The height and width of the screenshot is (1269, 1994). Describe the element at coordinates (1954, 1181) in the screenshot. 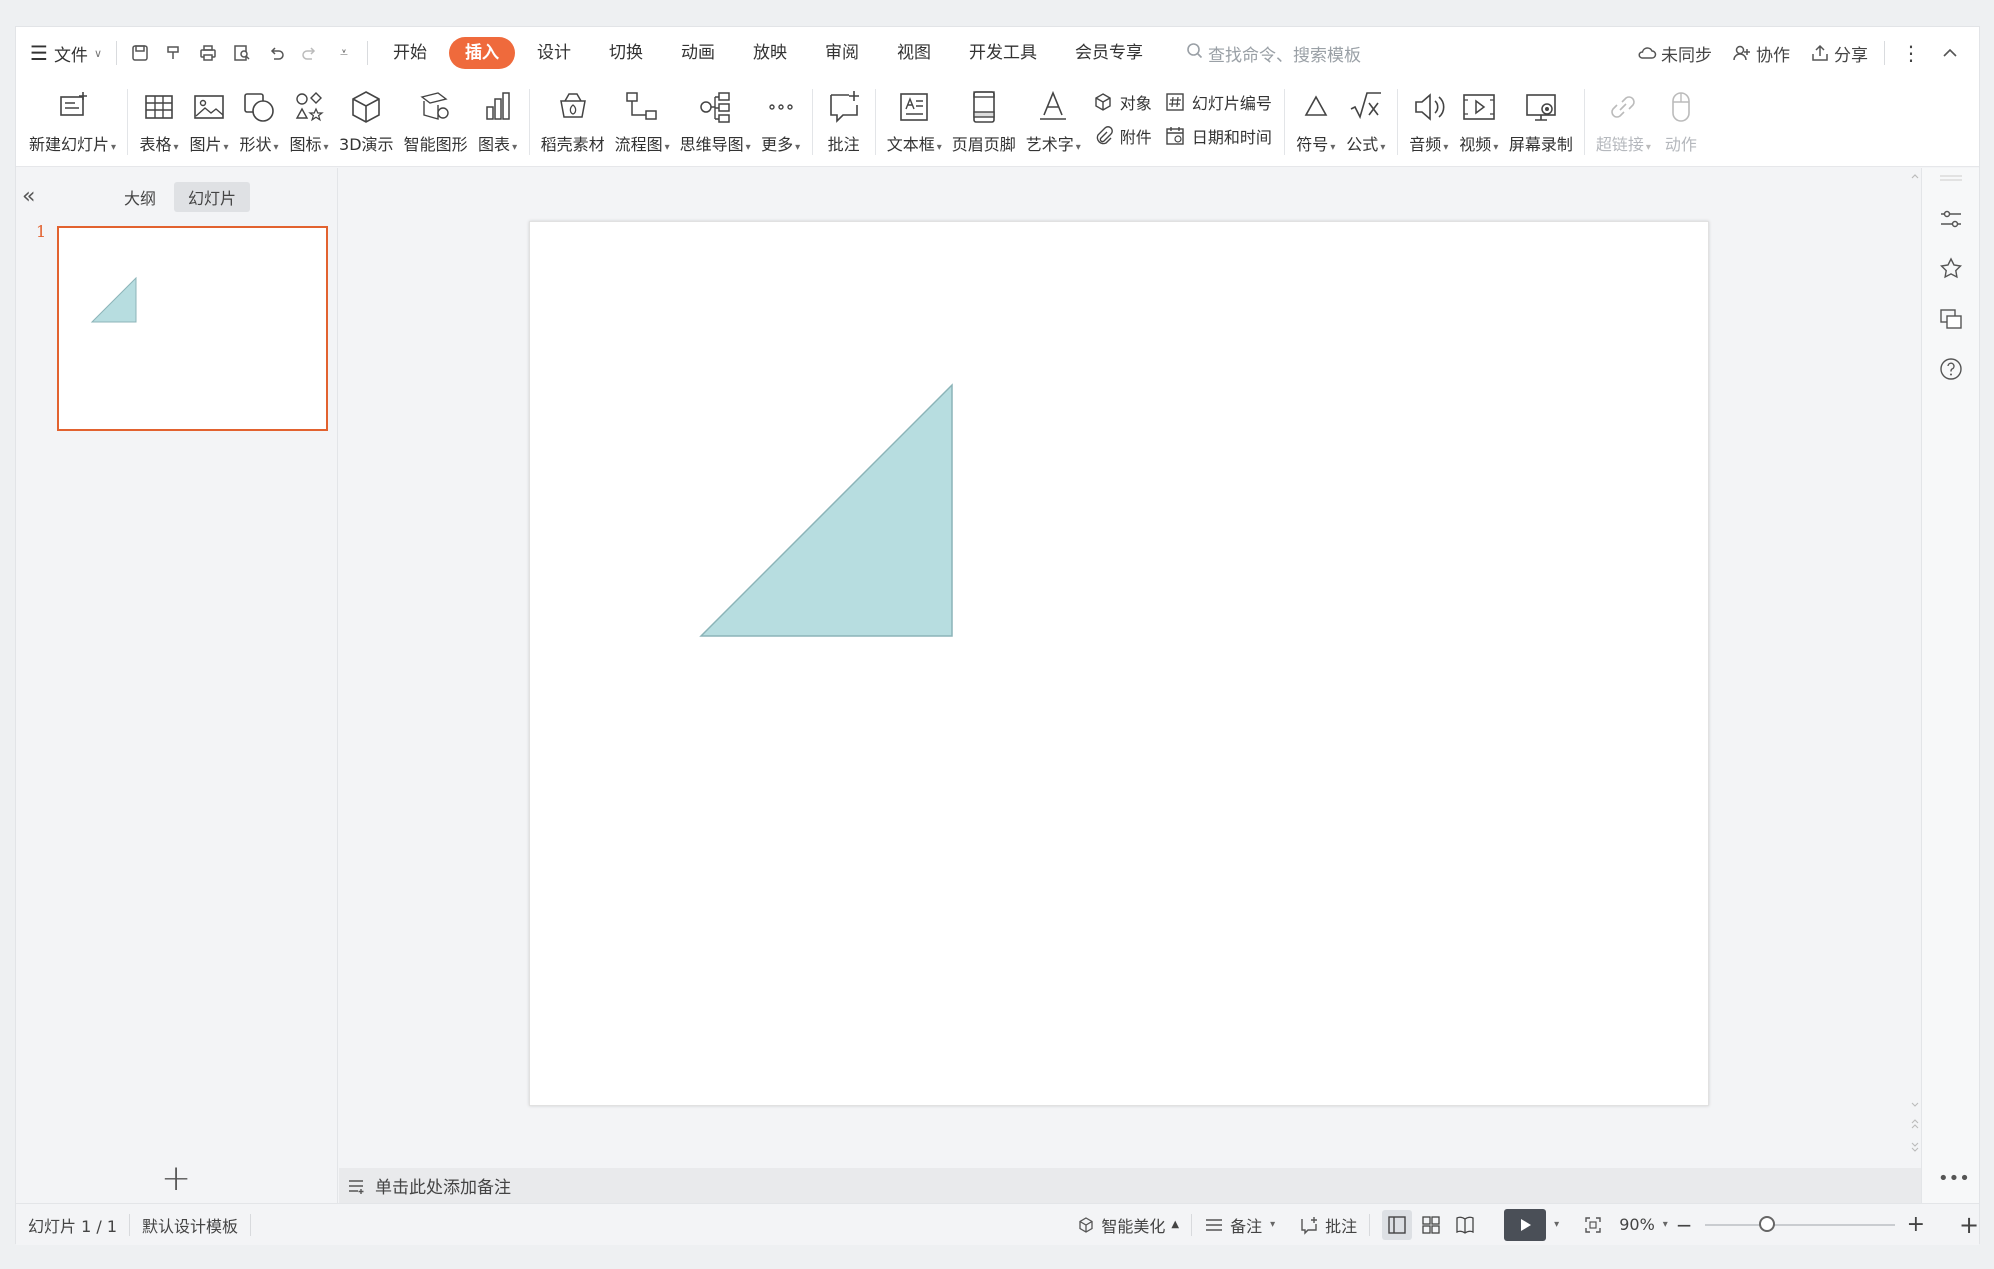

I see `sidebar-more-icon: •••` at that location.